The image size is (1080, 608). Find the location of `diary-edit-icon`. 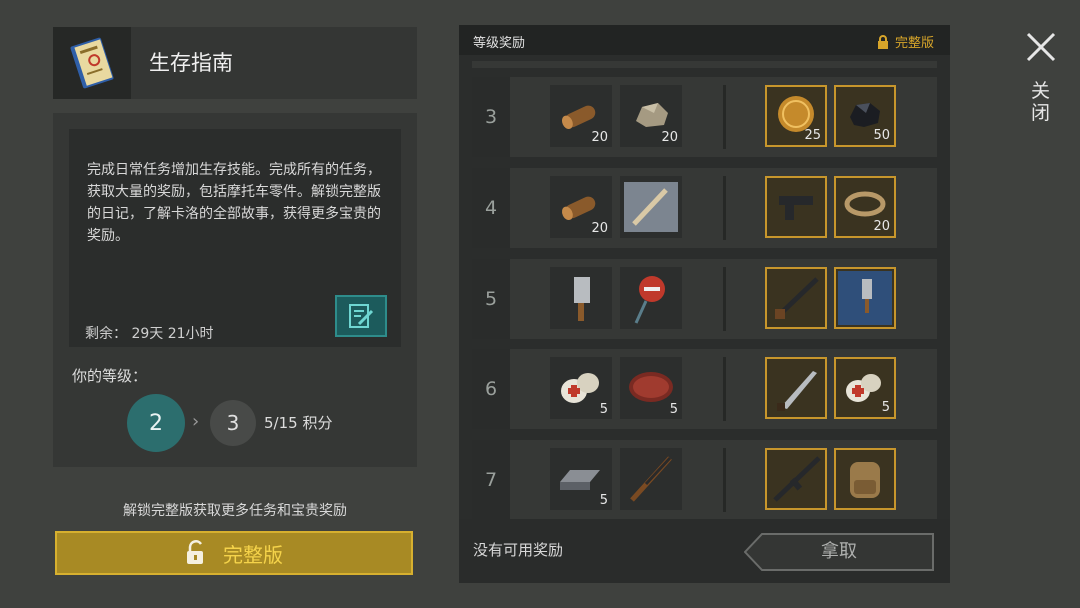

diary-edit-icon is located at coordinates (361, 316).